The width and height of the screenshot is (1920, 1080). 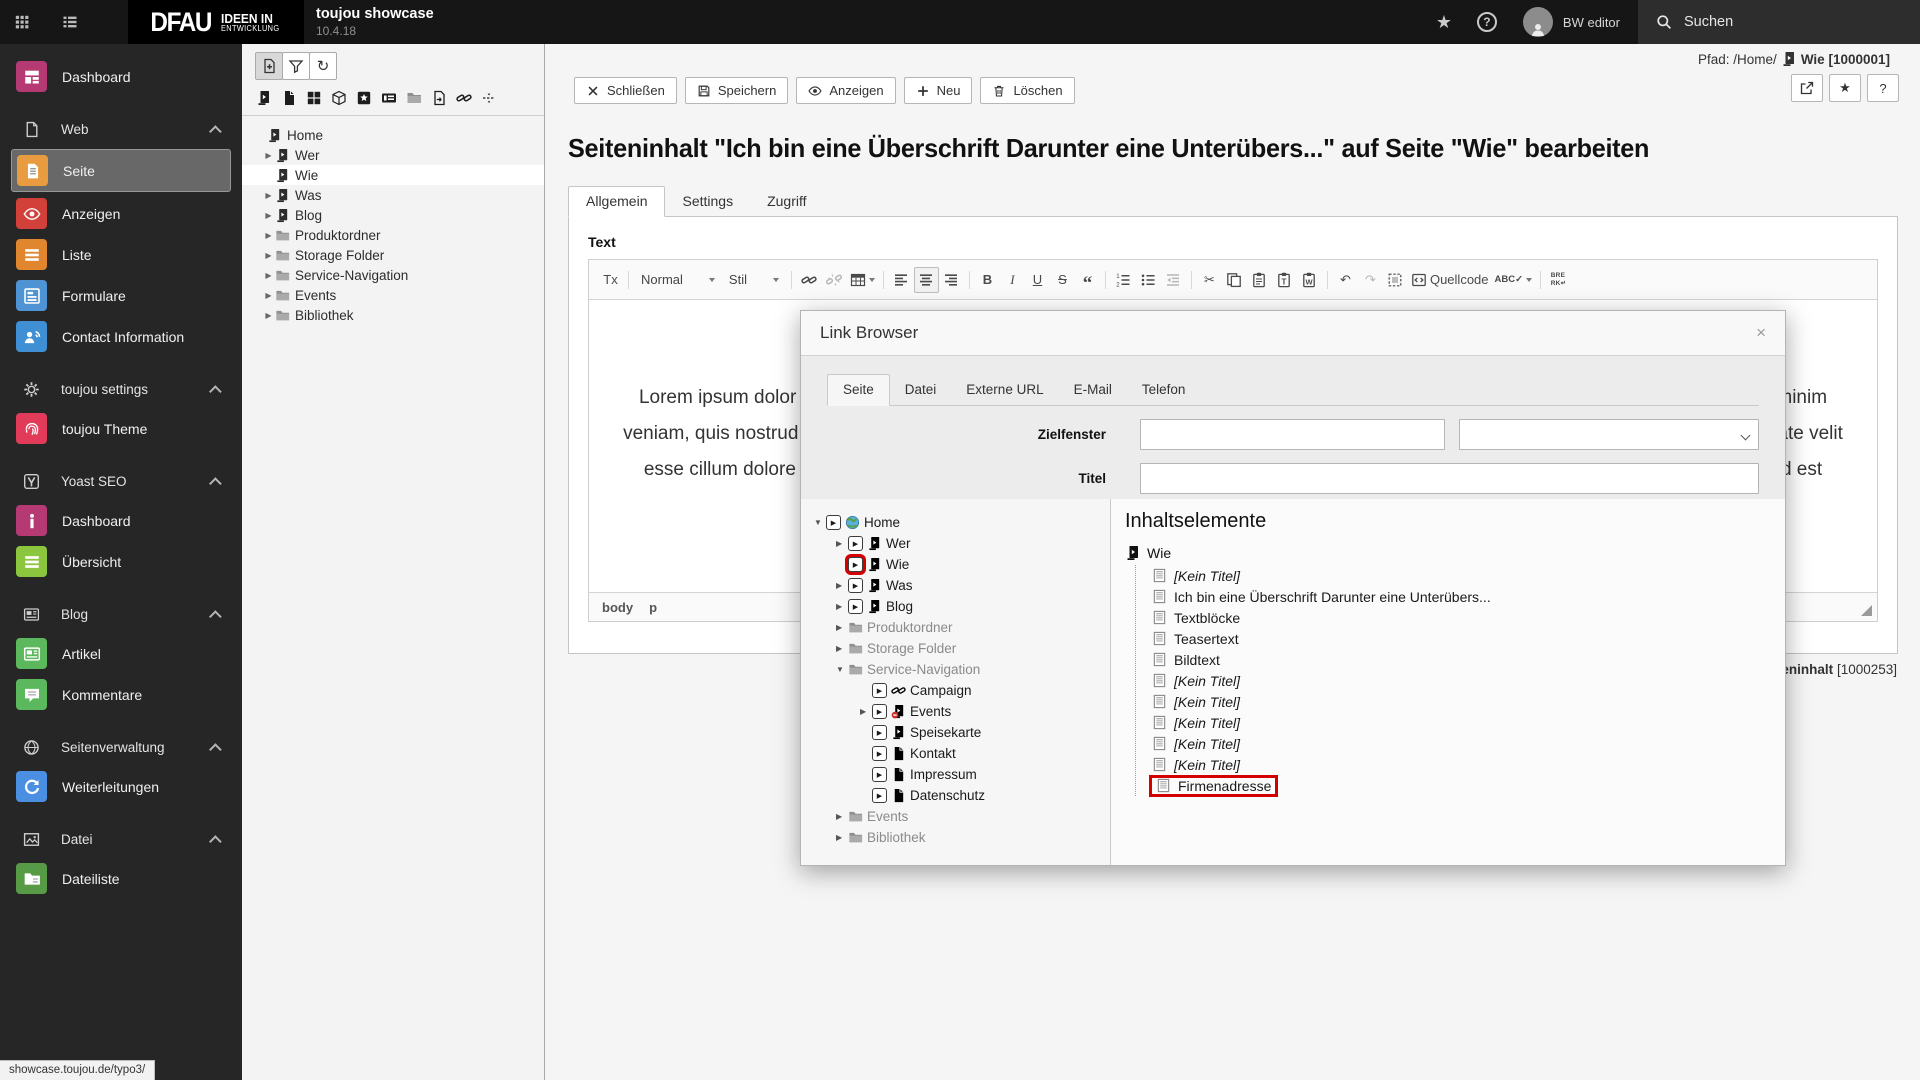 What do you see at coordinates (1486, 22) in the screenshot?
I see `help-button: ?` at bounding box center [1486, 22].